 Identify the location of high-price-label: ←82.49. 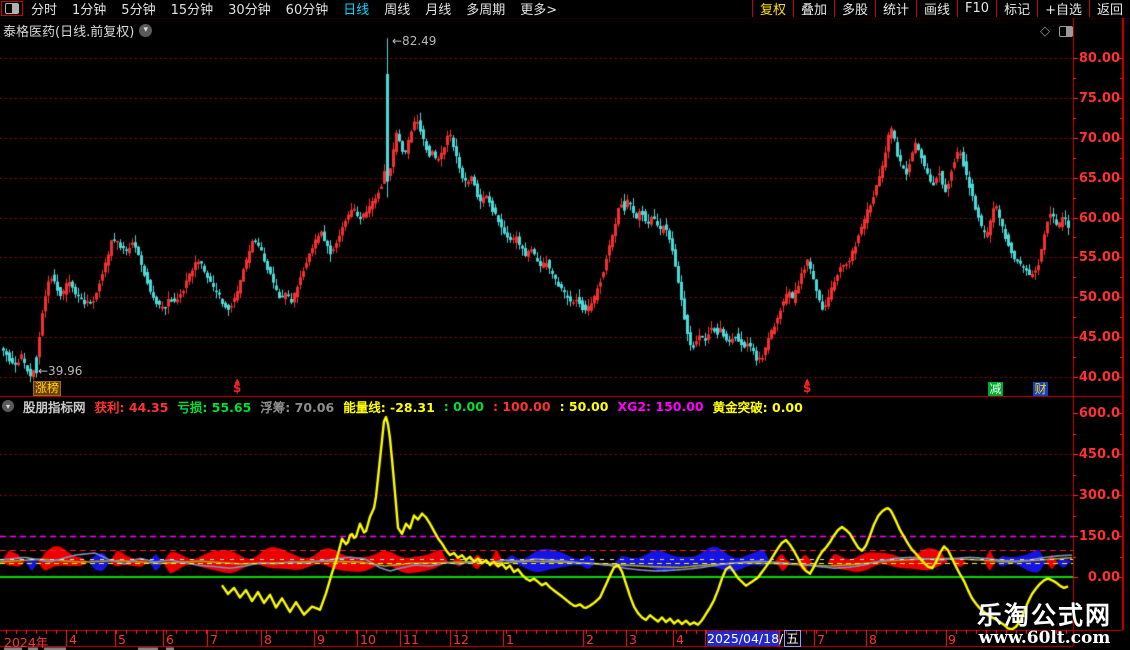
(414, 41).